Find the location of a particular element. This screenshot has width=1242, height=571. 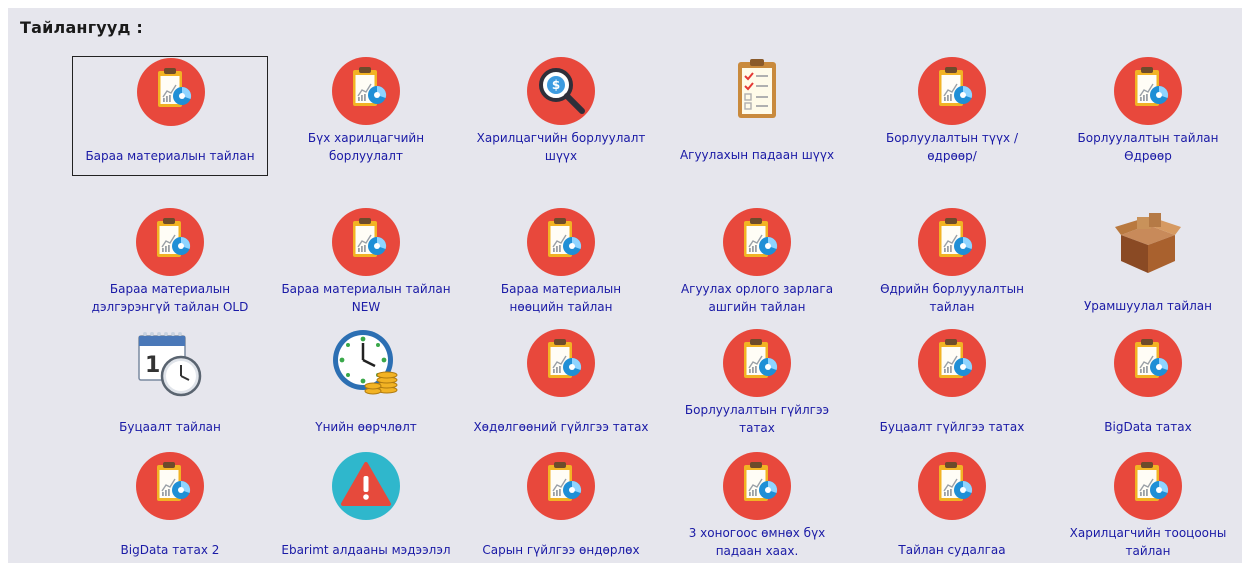

report-link-label: Харилцагчийн борлуулалт шүүх is located at coordinates (561, 147).